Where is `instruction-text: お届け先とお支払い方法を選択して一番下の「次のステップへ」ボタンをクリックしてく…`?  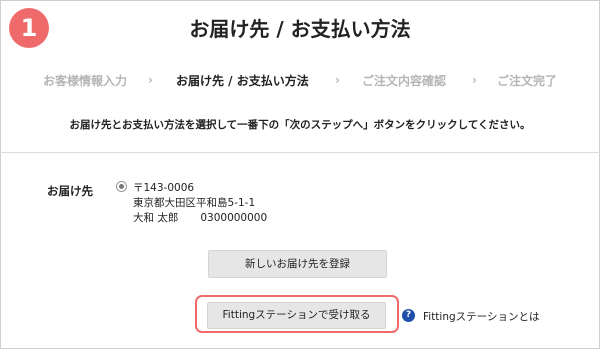 instruction-text: お届け先とお支払い方法を選択して一番下の「次のステップへ」ボタンをクリックしてく… is located at coordinates (300, 125).